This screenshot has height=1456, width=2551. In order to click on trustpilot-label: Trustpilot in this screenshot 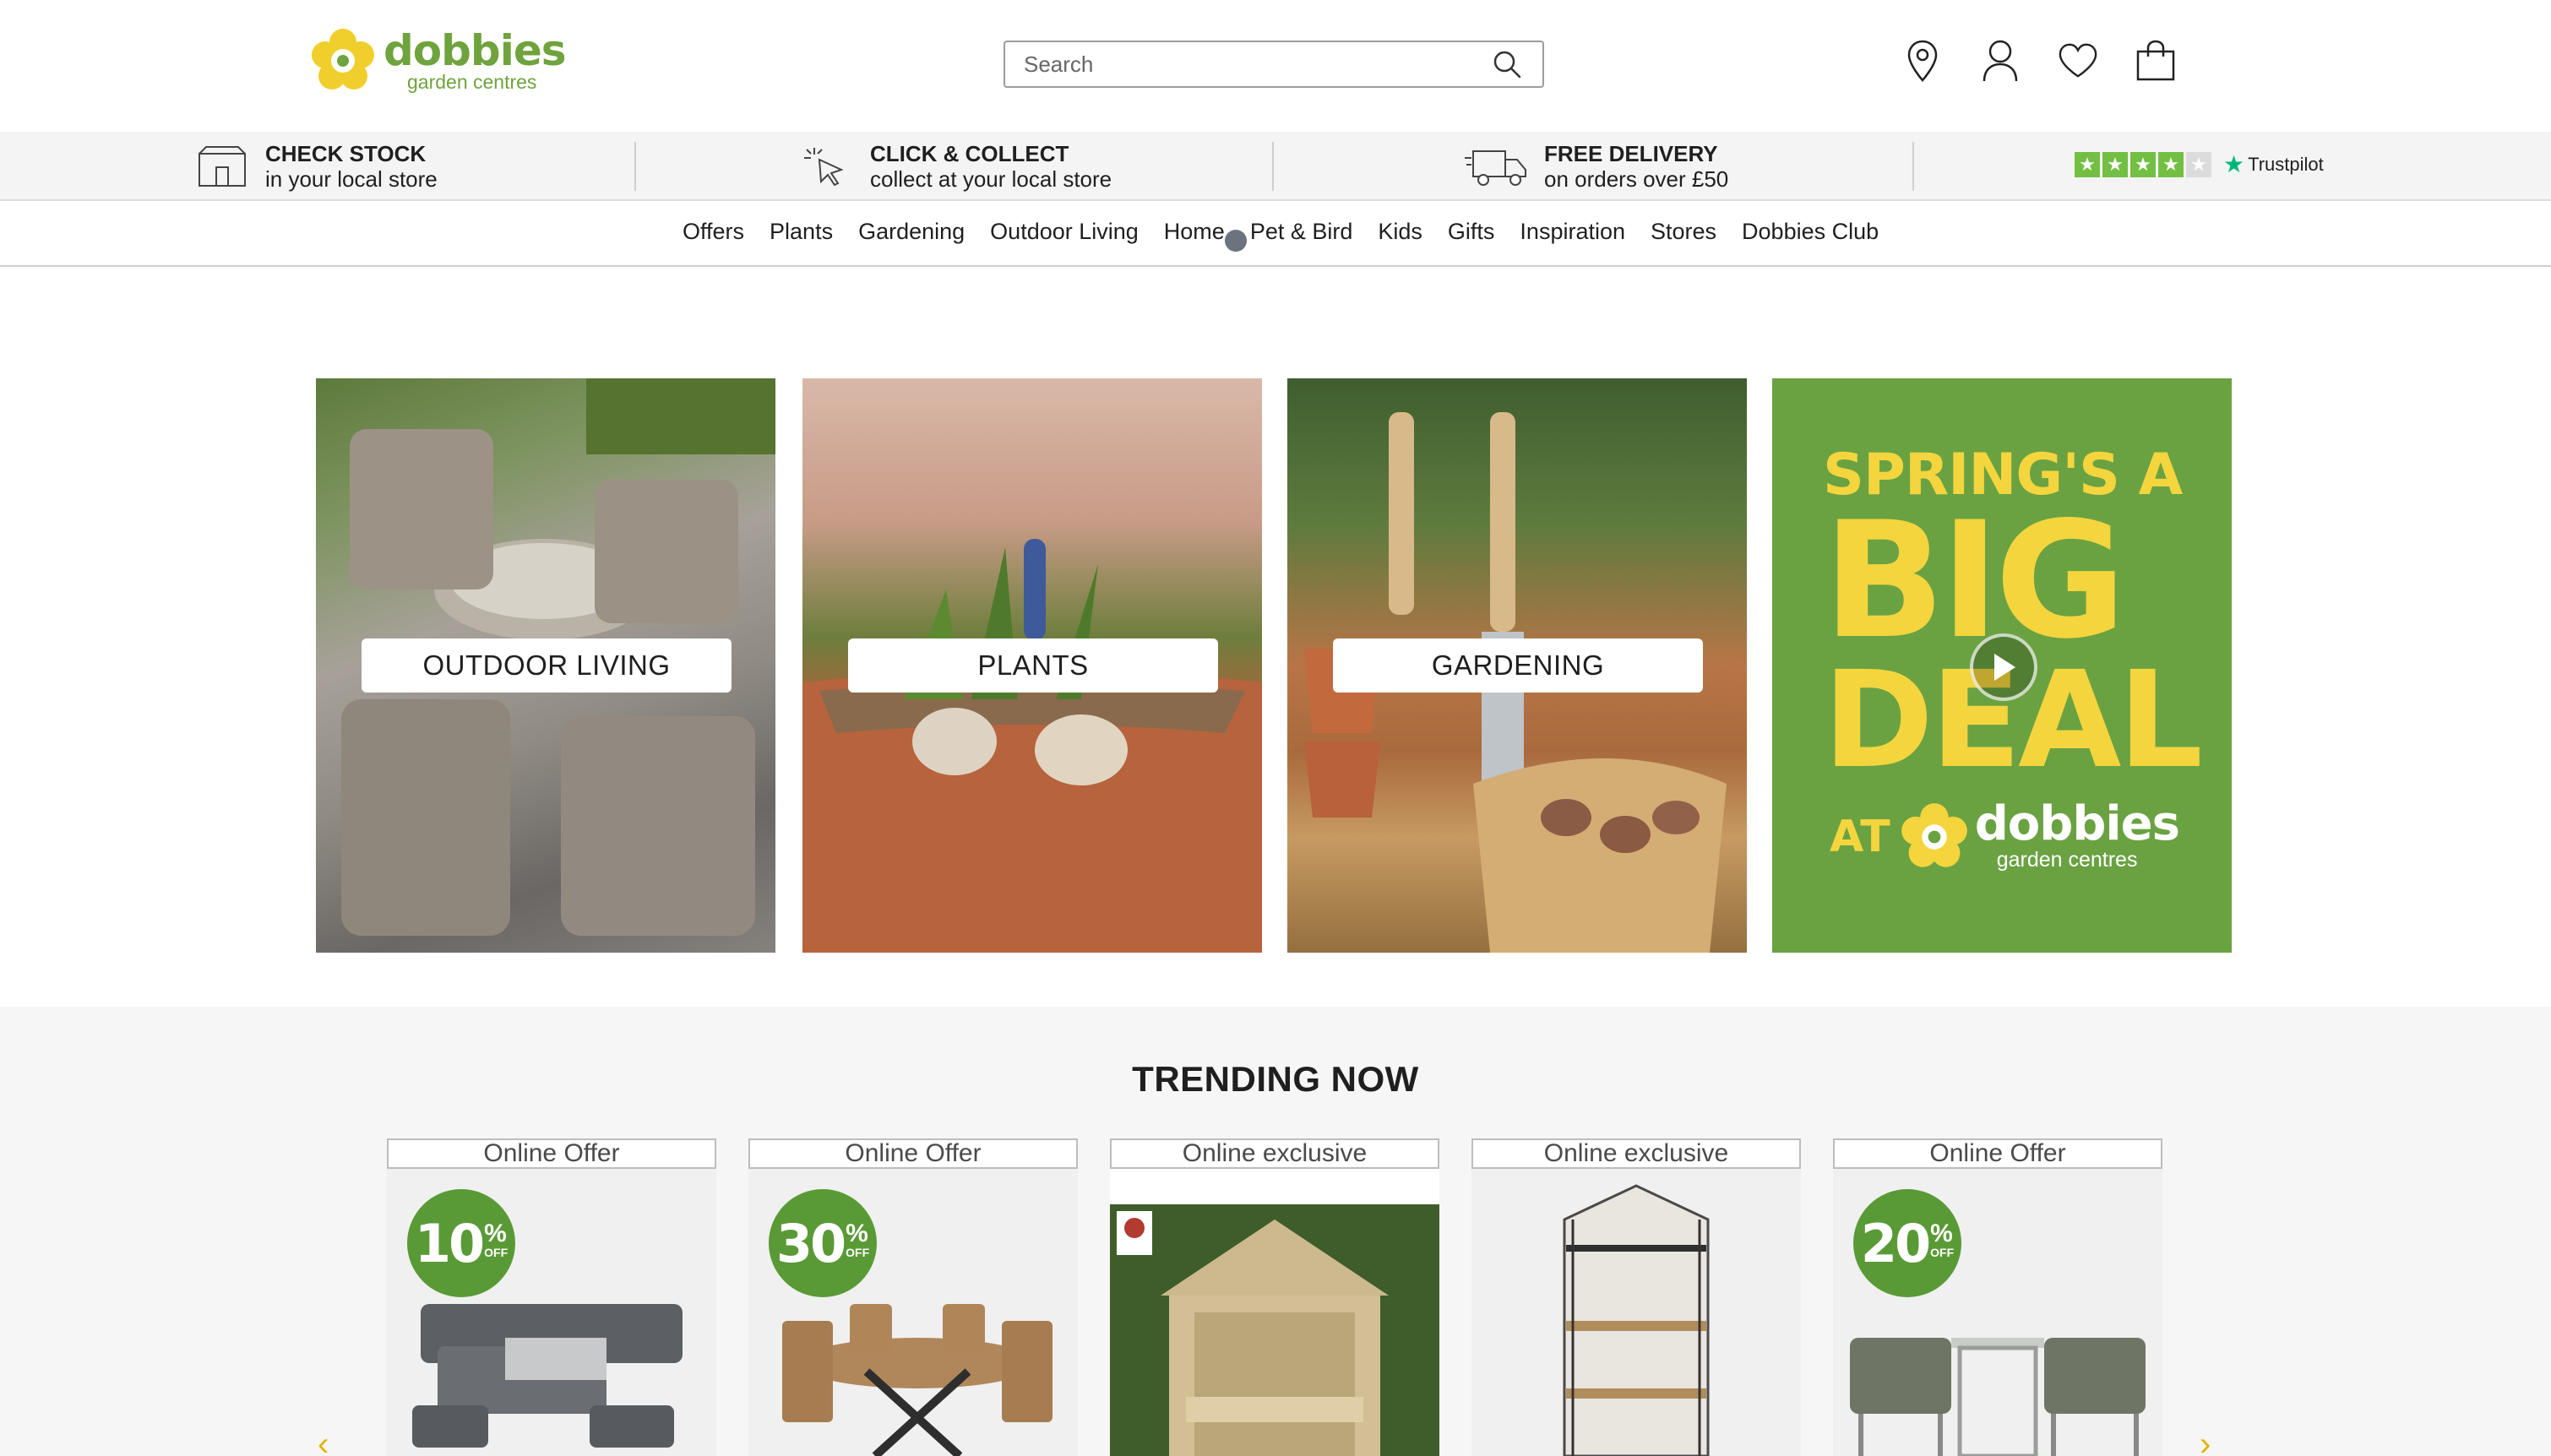, I will do `click(2286, 164)`.